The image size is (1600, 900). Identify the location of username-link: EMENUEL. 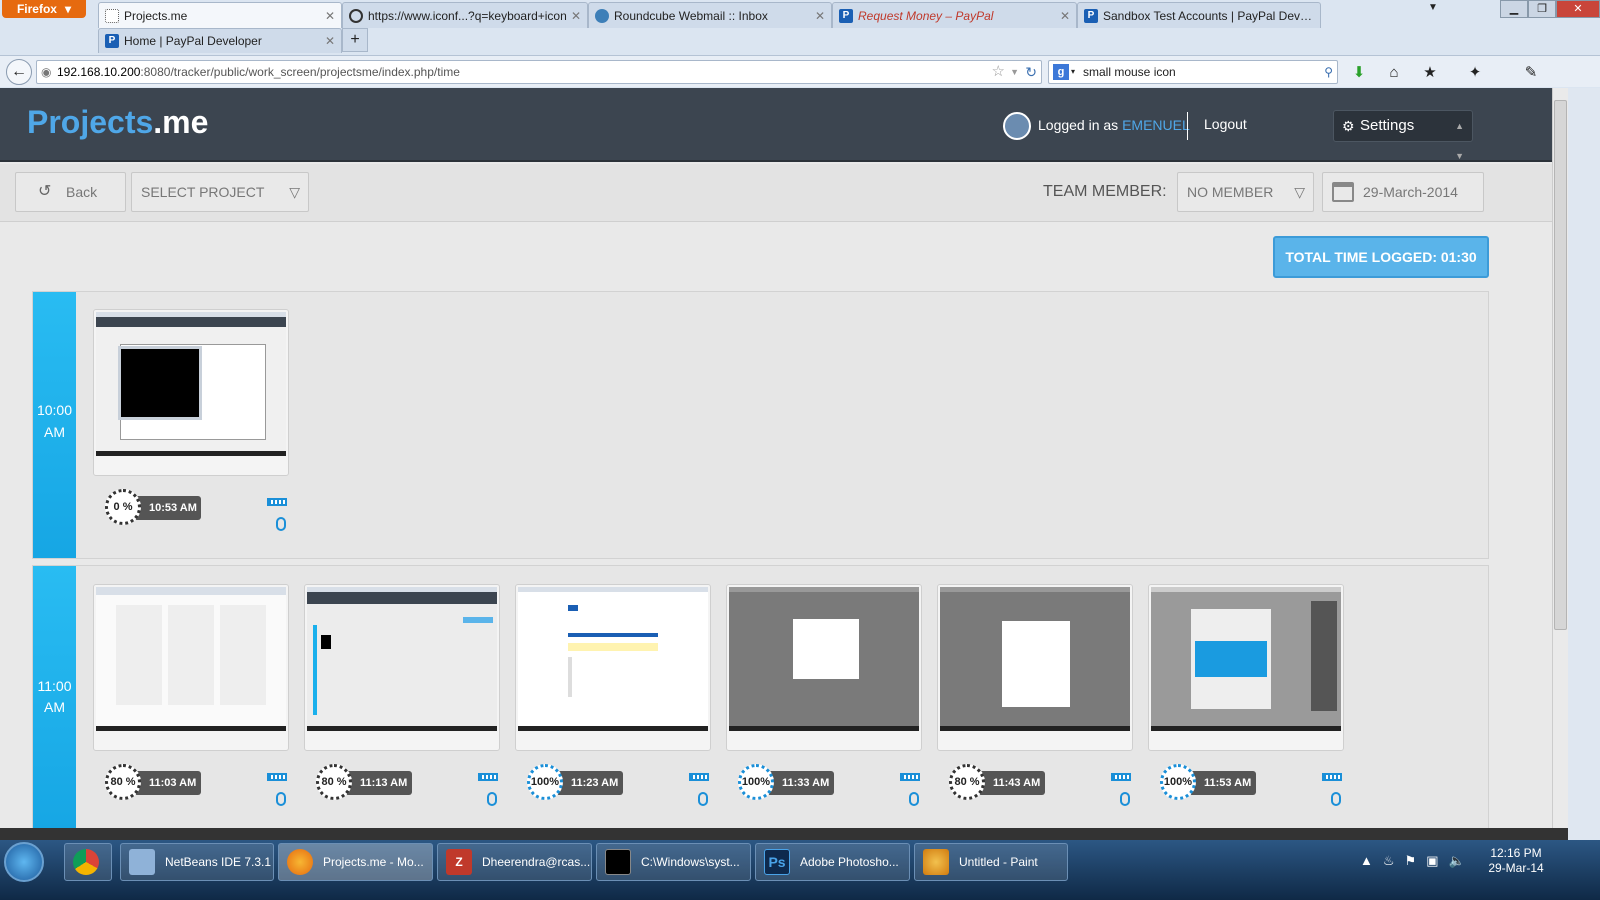
(1156, 125).